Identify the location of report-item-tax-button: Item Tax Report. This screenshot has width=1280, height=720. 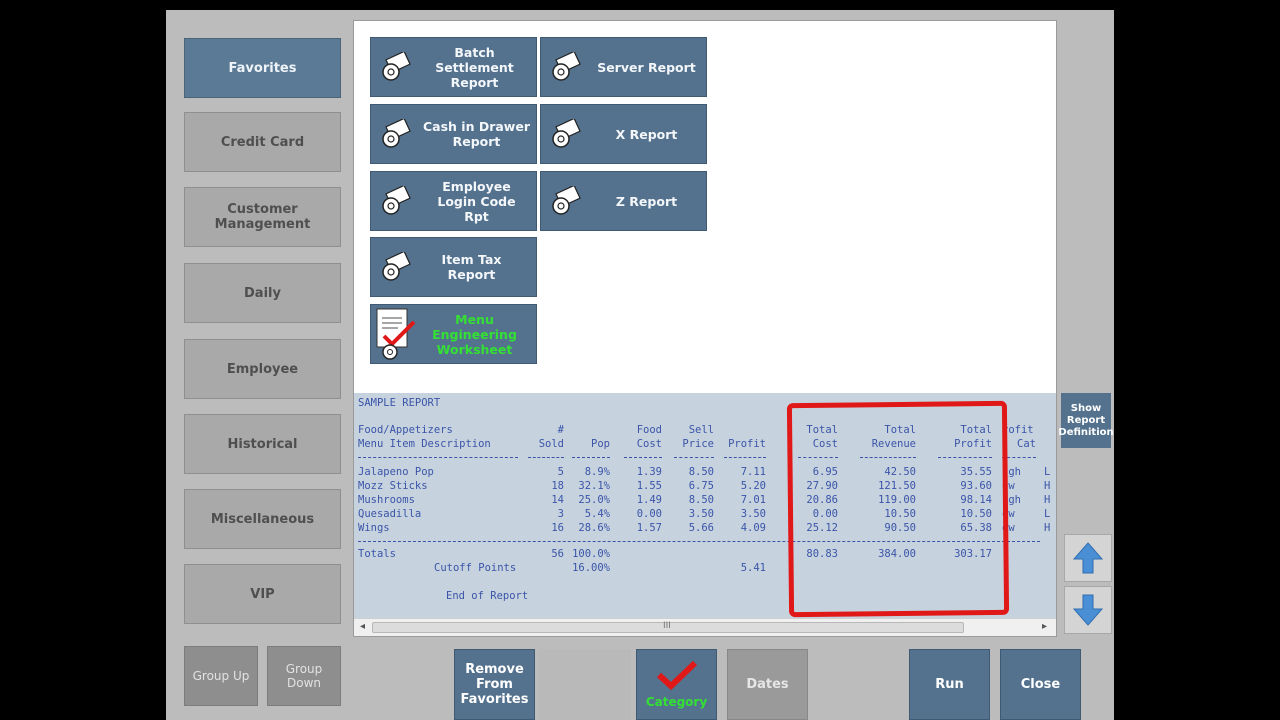
(453, 267).